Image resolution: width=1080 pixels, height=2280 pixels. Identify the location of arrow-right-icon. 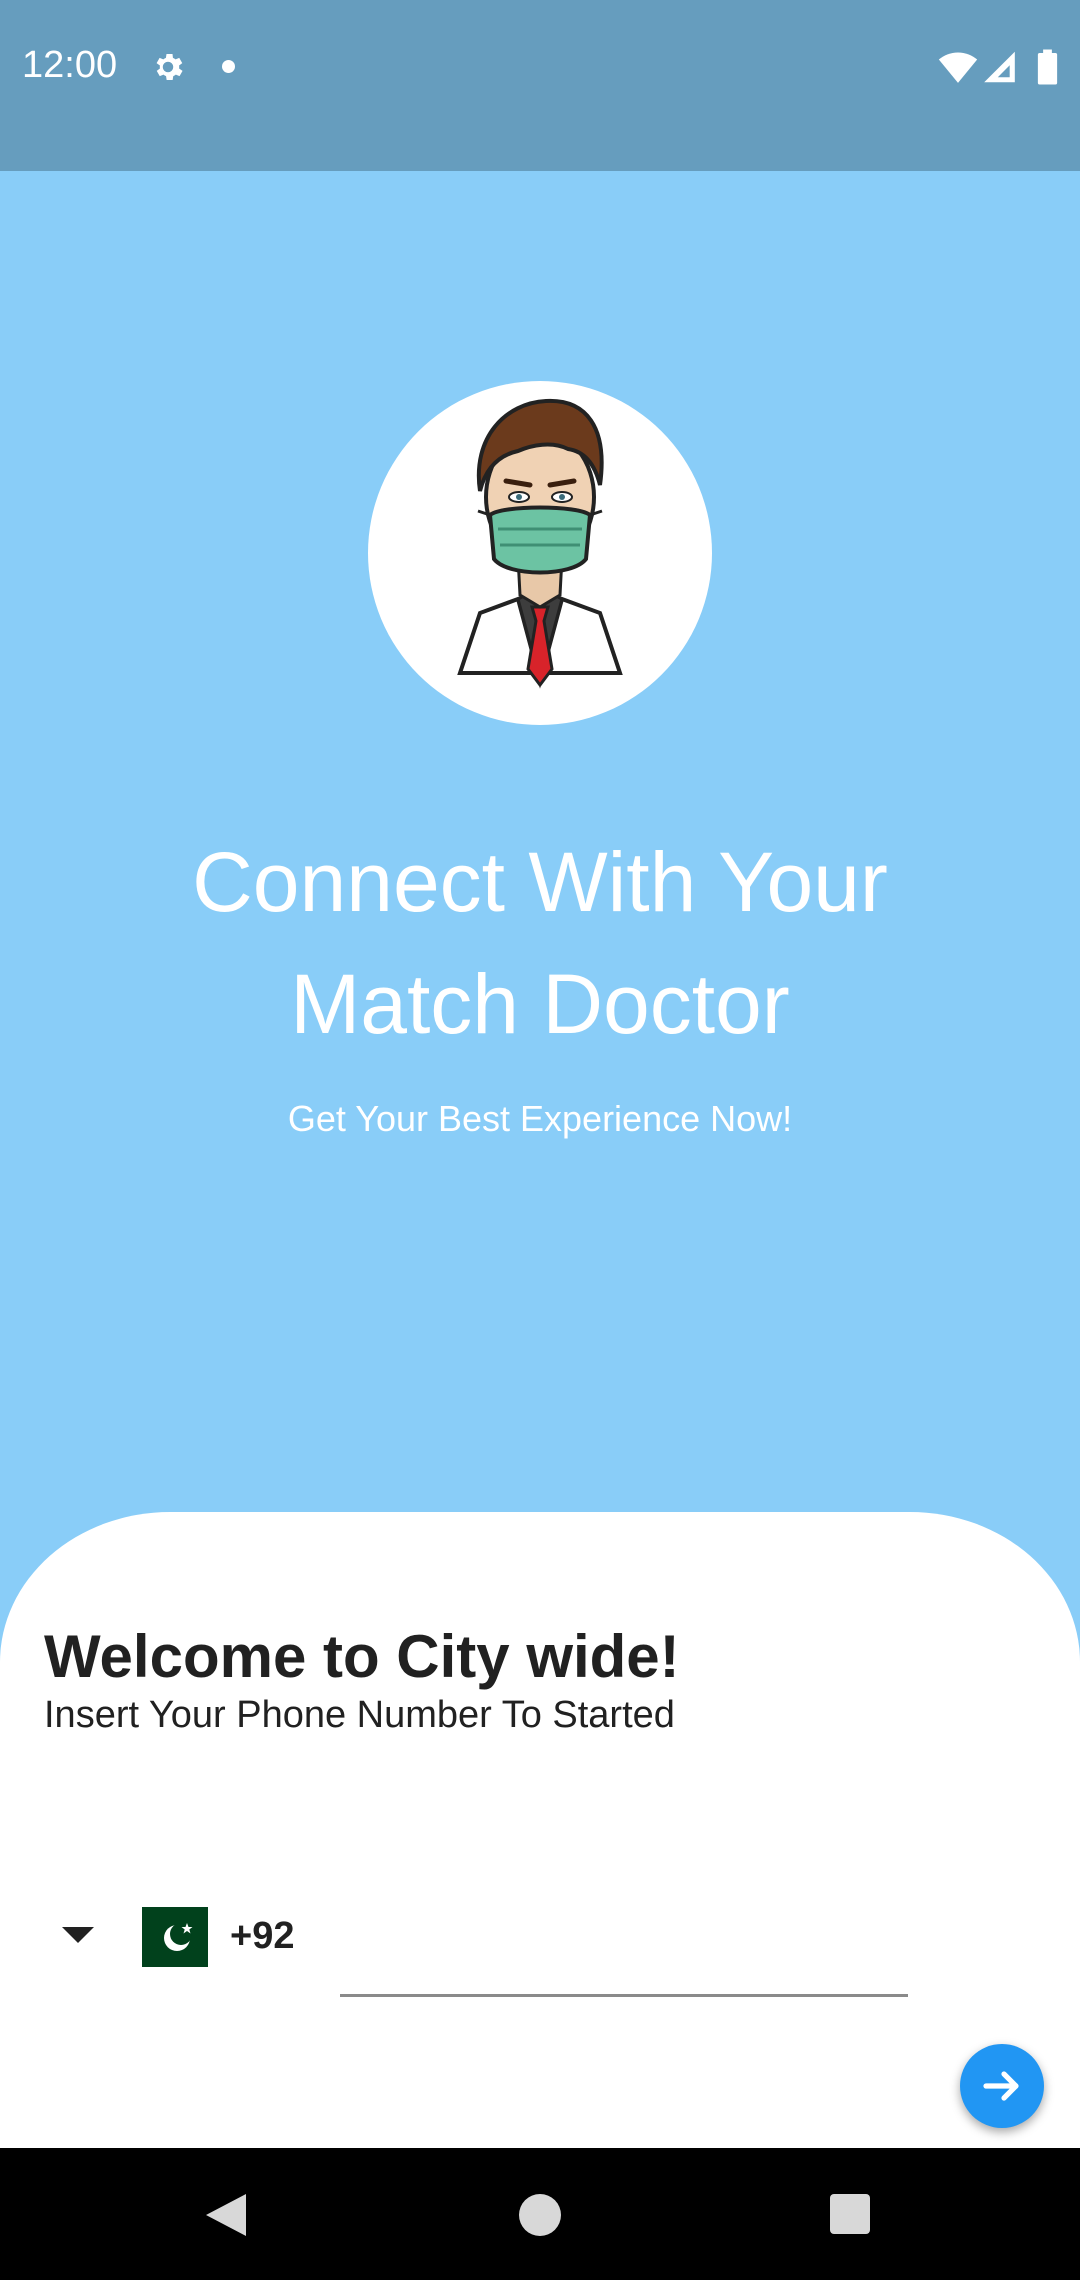
(1001, 2086).